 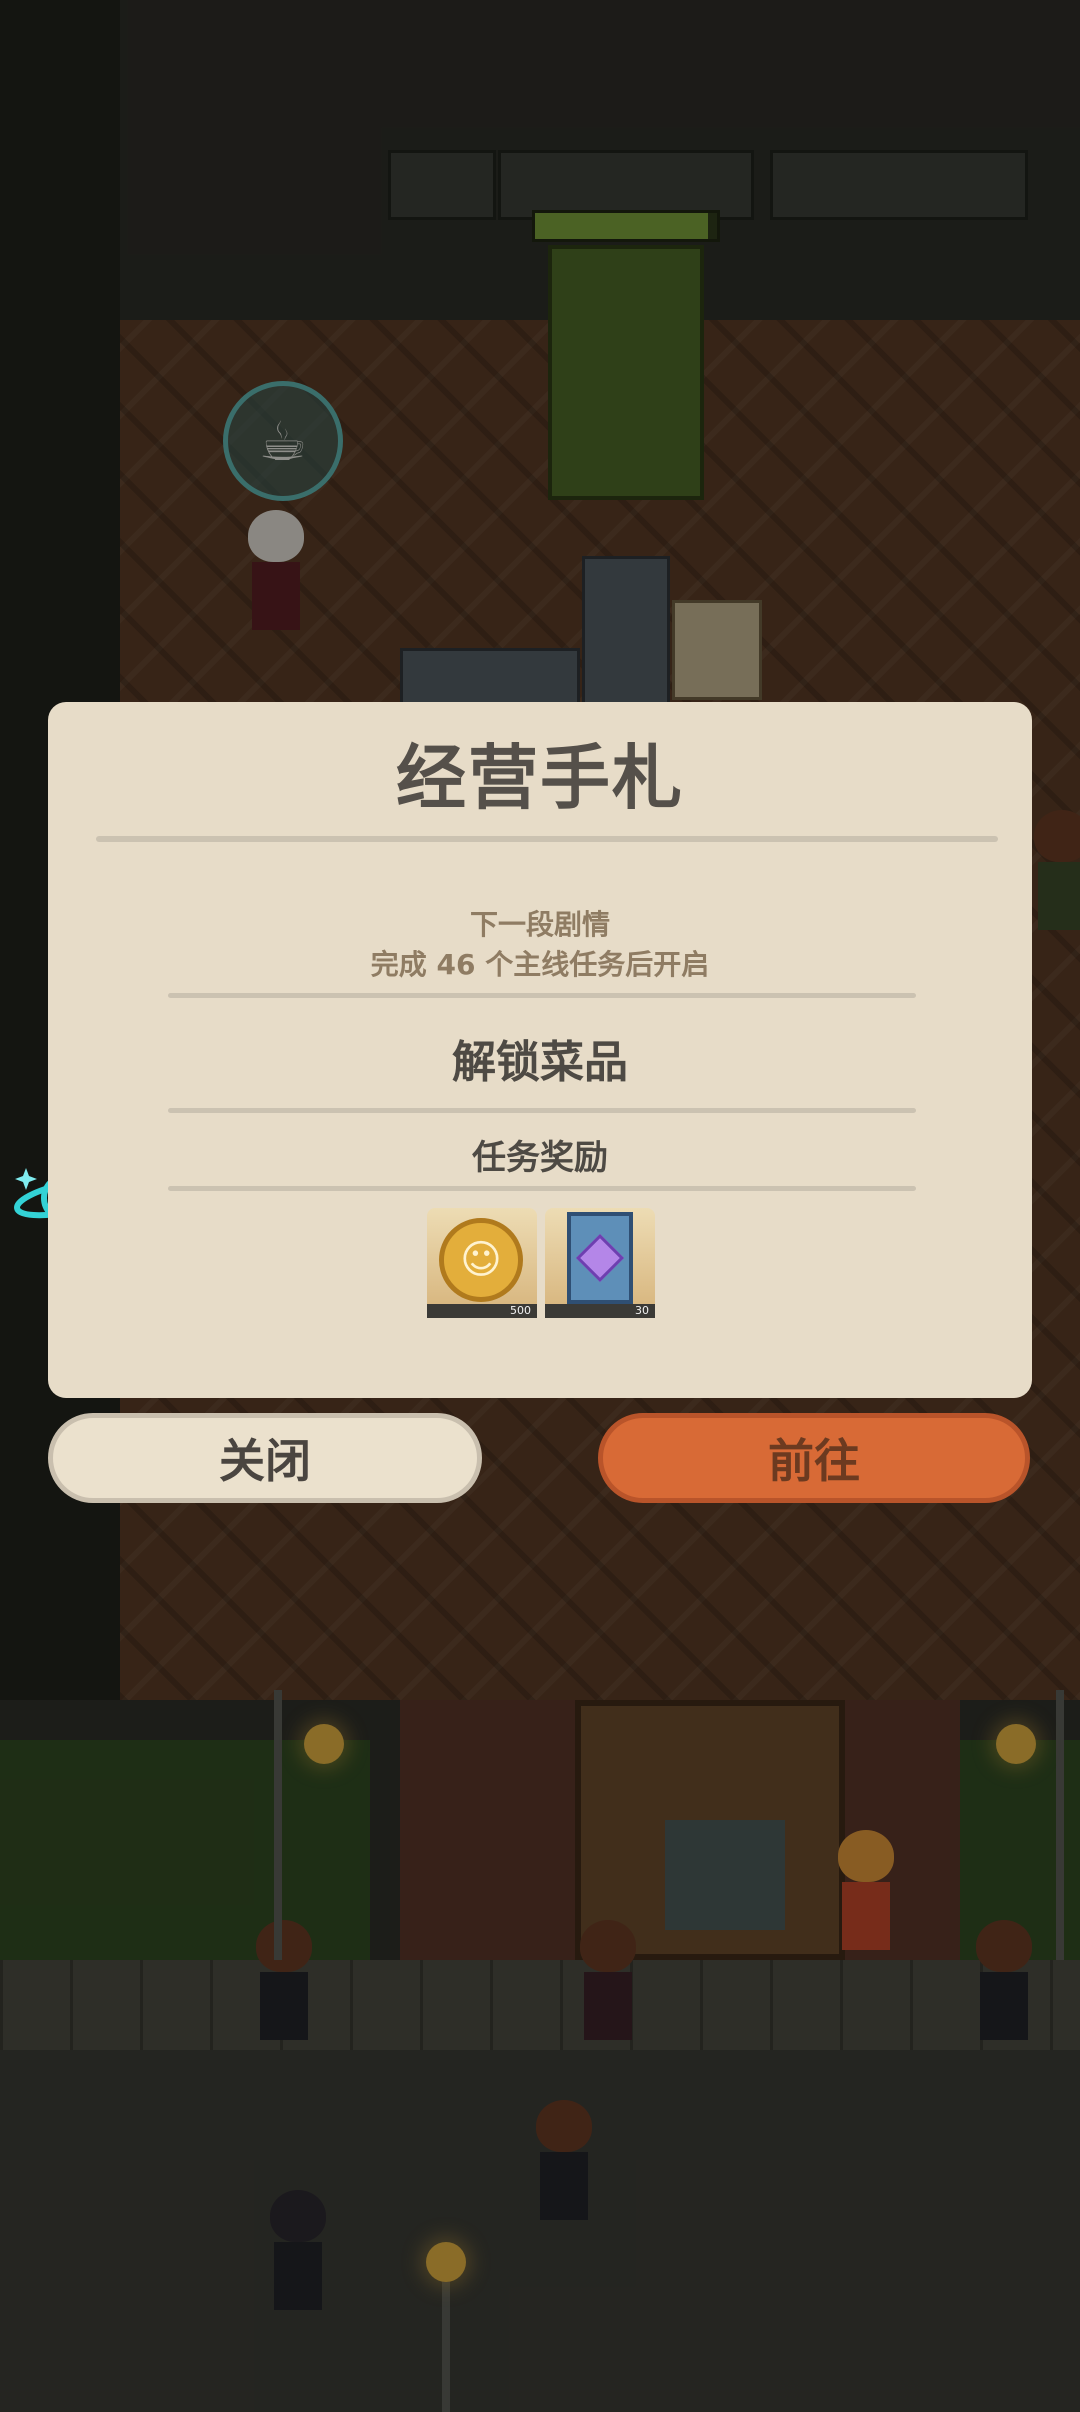 What do you see at coordinates (540, 1062) in the screenshot?
I see `unlock-dishes-heading: 解锁菜品` at bounding box center [540, 1062].